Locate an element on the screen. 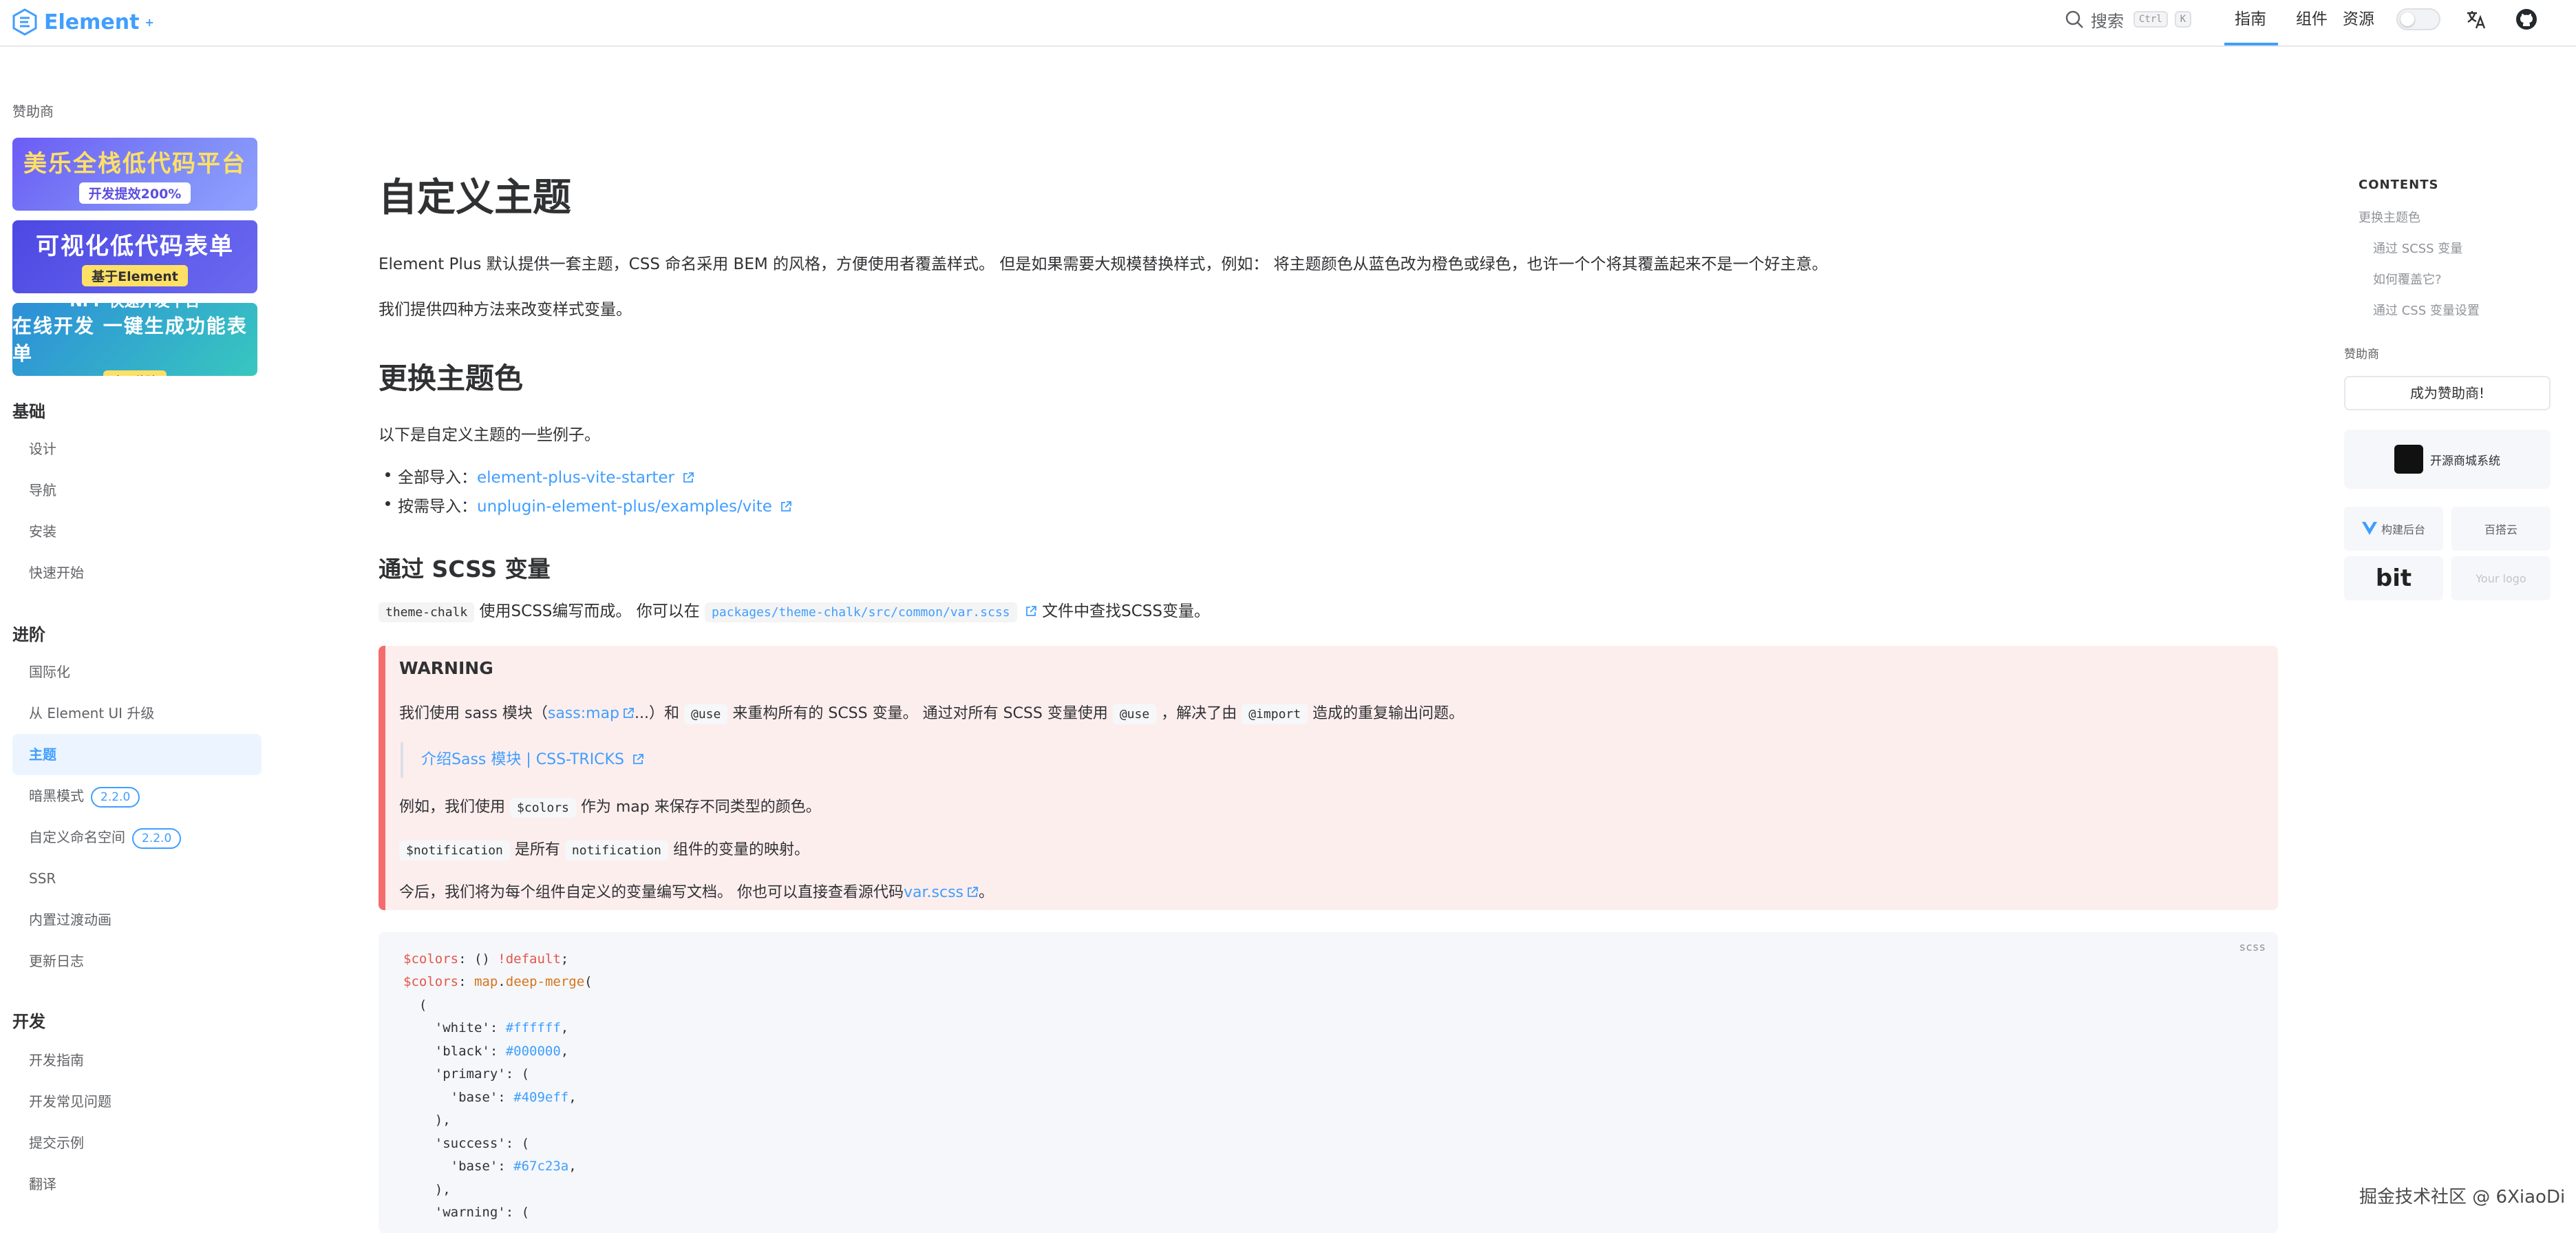 The image size is (2576, 1233). nav-guide: 指南 is located at coordinates (2250, 19).